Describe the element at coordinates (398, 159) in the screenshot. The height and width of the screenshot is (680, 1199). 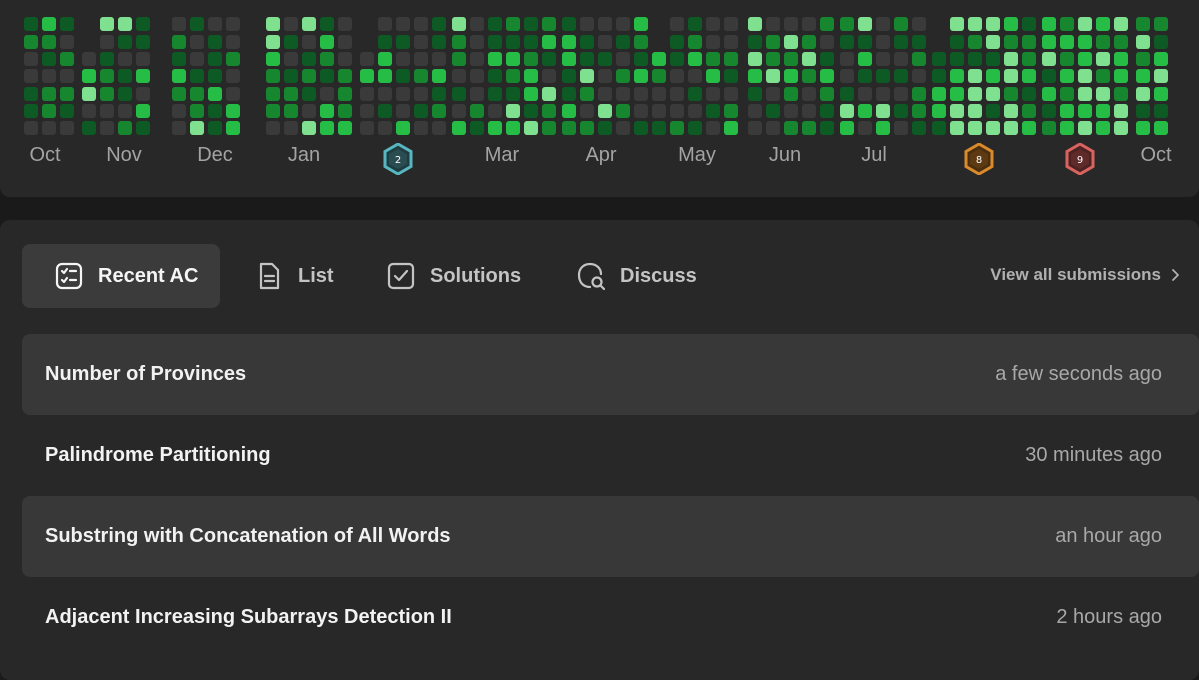
I see `hexagon-badge-teal-icon: 2` at that location.